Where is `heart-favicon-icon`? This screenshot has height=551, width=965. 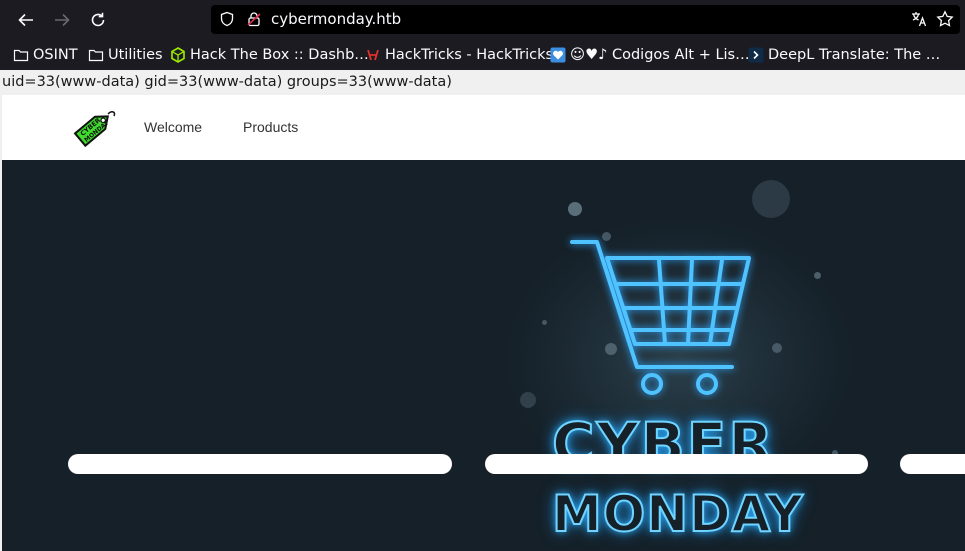
heart-favicon-icon is located at coordinates (558, 55).